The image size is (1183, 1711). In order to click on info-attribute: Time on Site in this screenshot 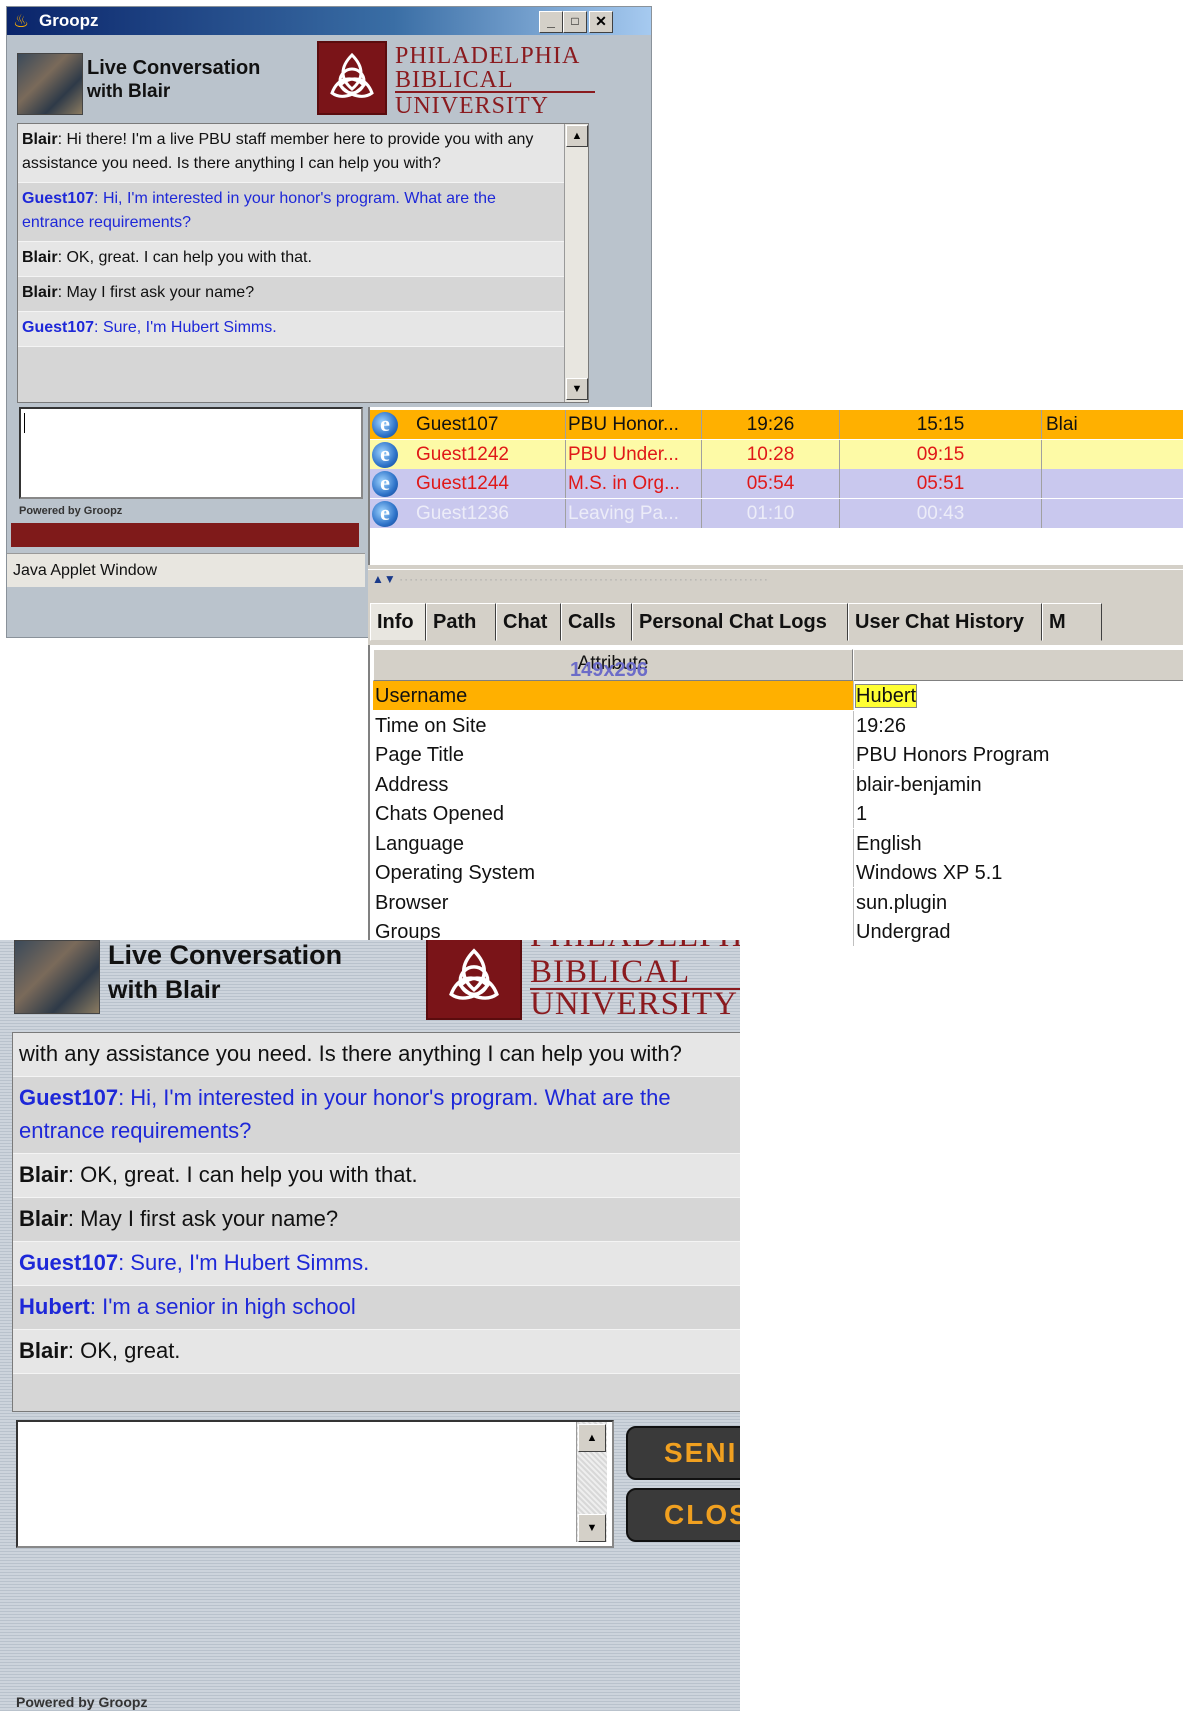, I will do `click(431, 725)`.